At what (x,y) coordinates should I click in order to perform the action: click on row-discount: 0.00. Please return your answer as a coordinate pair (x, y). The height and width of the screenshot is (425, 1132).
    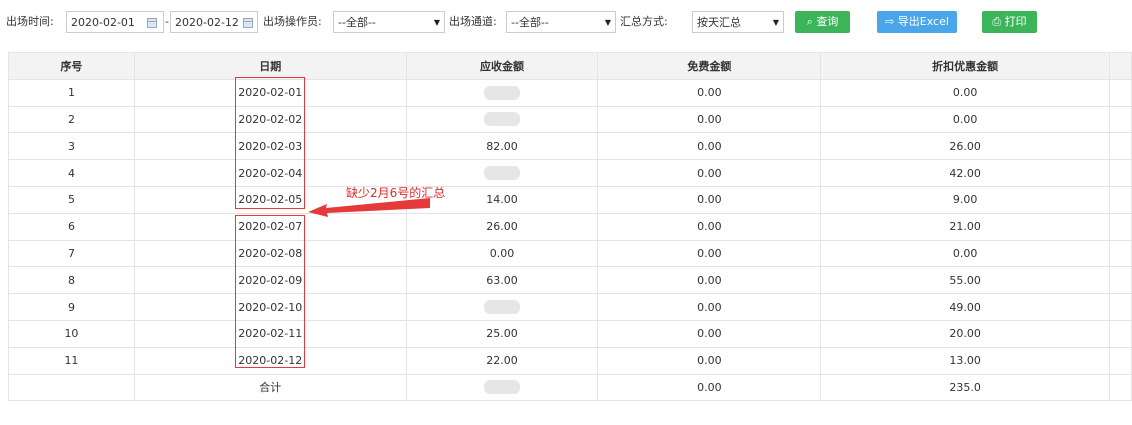
    Looking at the image, I should click on (965, 93).